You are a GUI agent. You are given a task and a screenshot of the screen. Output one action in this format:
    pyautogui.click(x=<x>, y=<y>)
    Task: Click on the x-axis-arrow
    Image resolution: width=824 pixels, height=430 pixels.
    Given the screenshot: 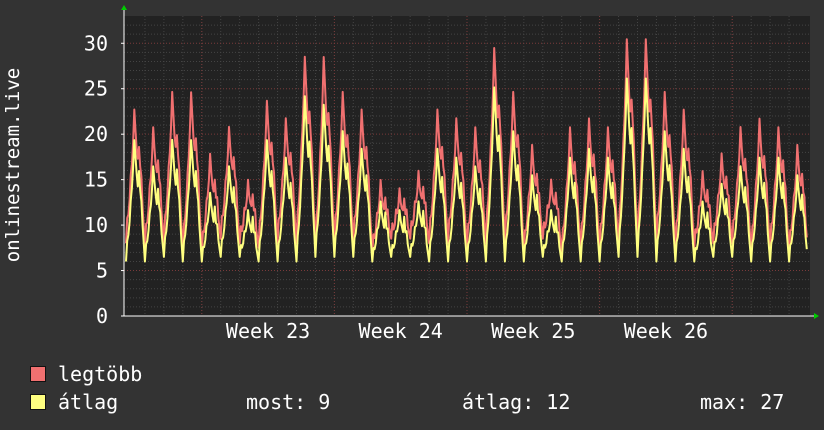 What is the action you would take?
    pyautogui.click(x=816, y=316)
    